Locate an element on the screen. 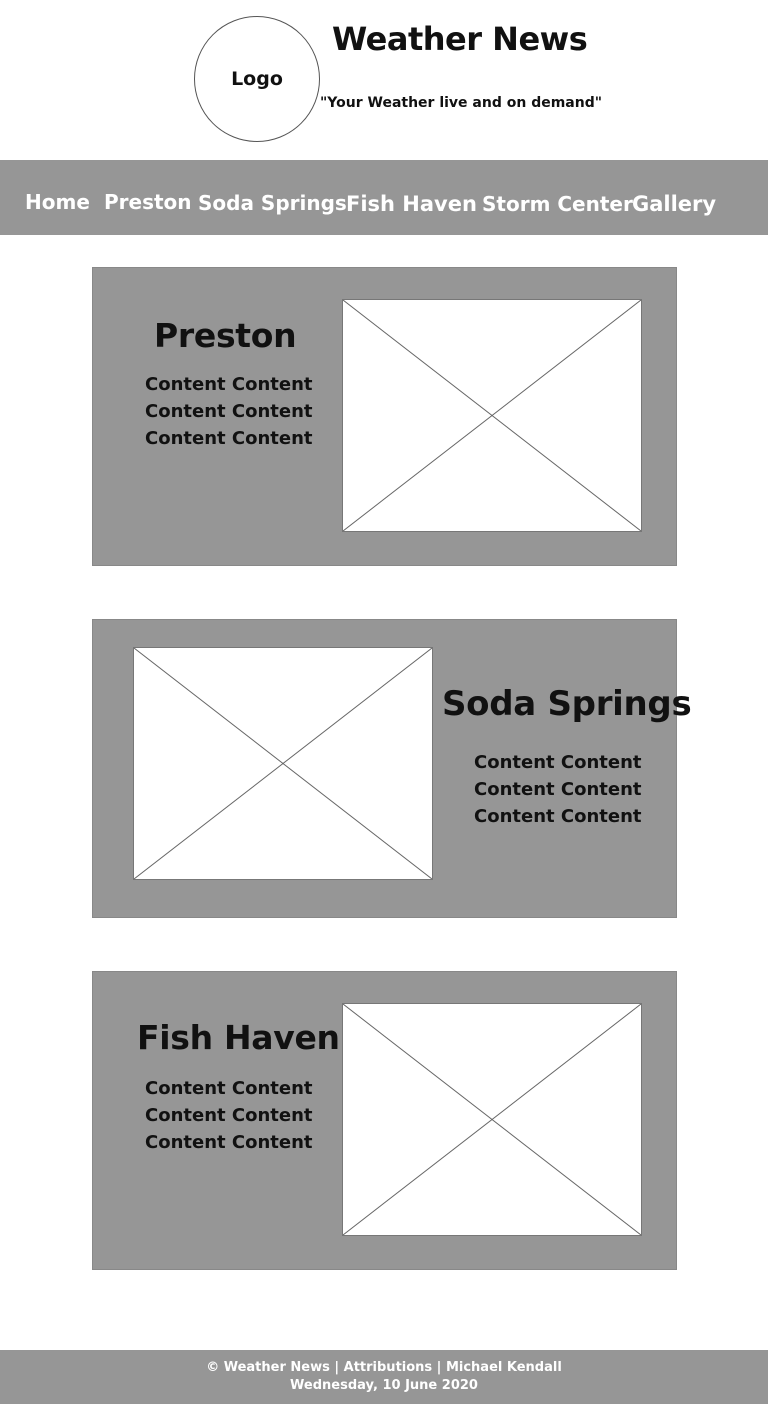 This screenshot has width=768, height=1404. logo: Logo is located at coordinates (257, 79).